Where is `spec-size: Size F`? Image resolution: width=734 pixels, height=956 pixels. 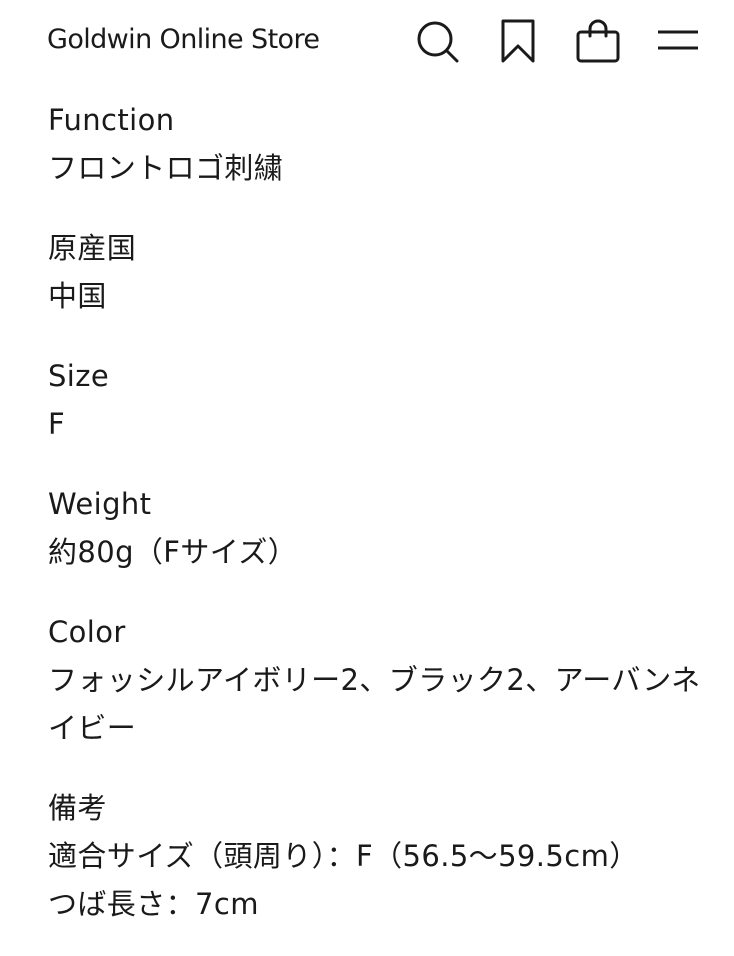 spec-size: Size F is located at coordinates (378, 400).